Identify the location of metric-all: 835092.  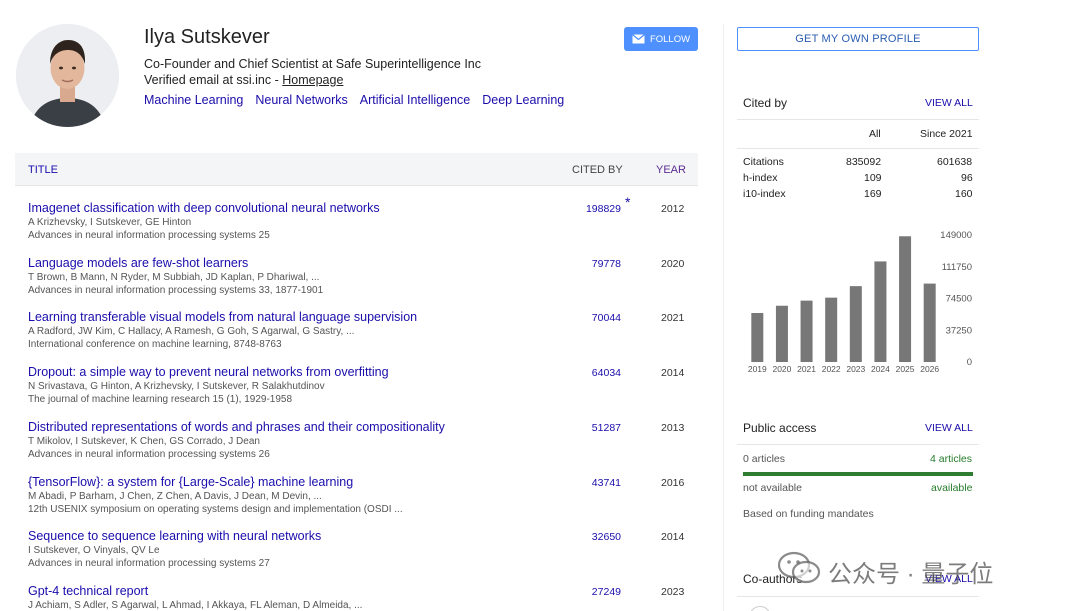
(864, 162).